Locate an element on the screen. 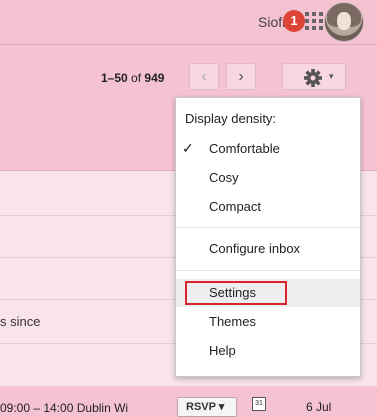  menu-item-cosy: Cosy is located at coordinates (268, 178).